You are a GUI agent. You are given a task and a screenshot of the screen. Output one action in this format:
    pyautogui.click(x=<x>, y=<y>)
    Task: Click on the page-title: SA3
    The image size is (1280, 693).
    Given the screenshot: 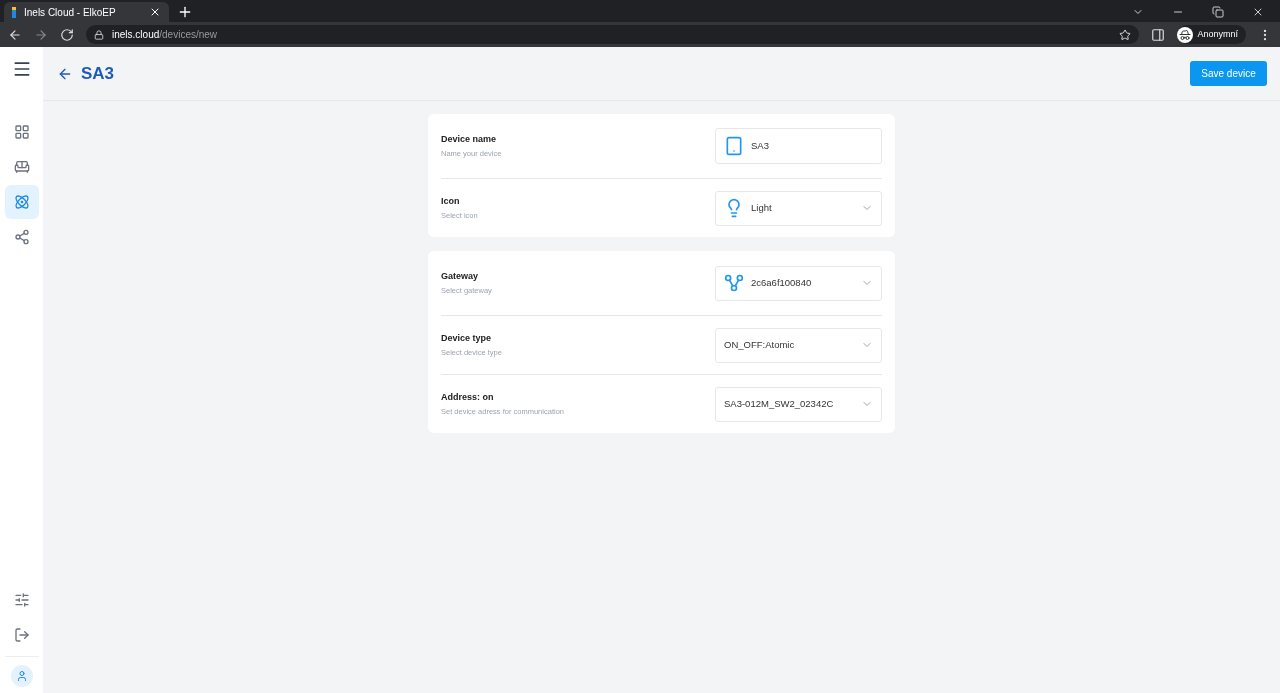 What is the action you would take?
    pyautogui.click(x=98, y=73)
    